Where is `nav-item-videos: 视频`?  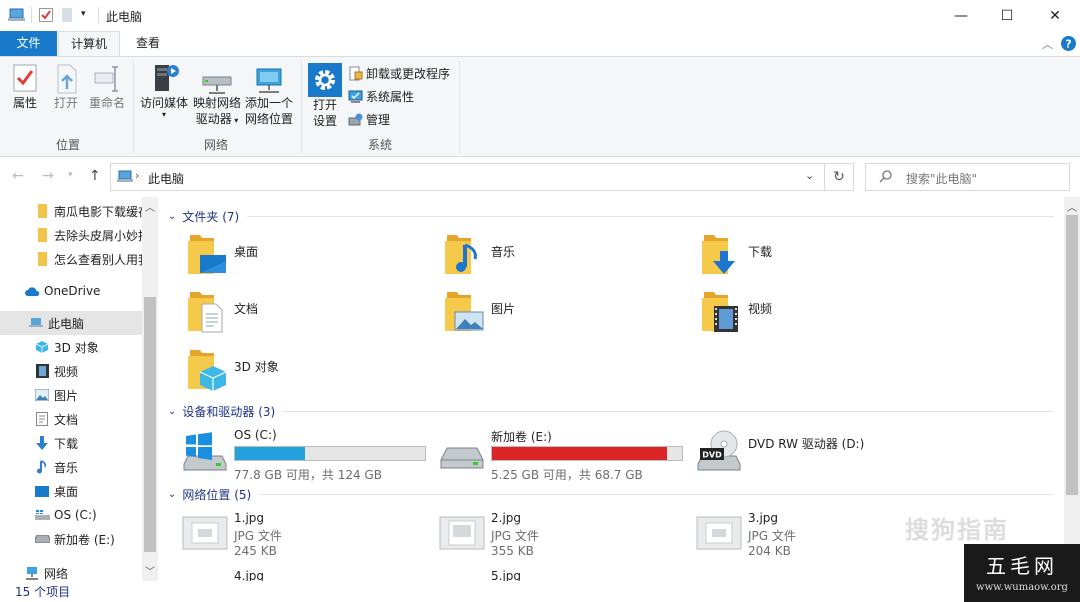 nav-item-videos: 视频 is located at coordinates (71, 371).